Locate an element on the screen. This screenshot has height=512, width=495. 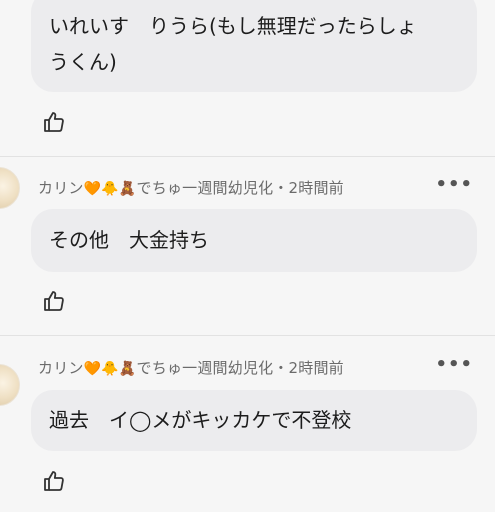
comment-text-line: その他 大金持ち is located at coordinates (129, 240).